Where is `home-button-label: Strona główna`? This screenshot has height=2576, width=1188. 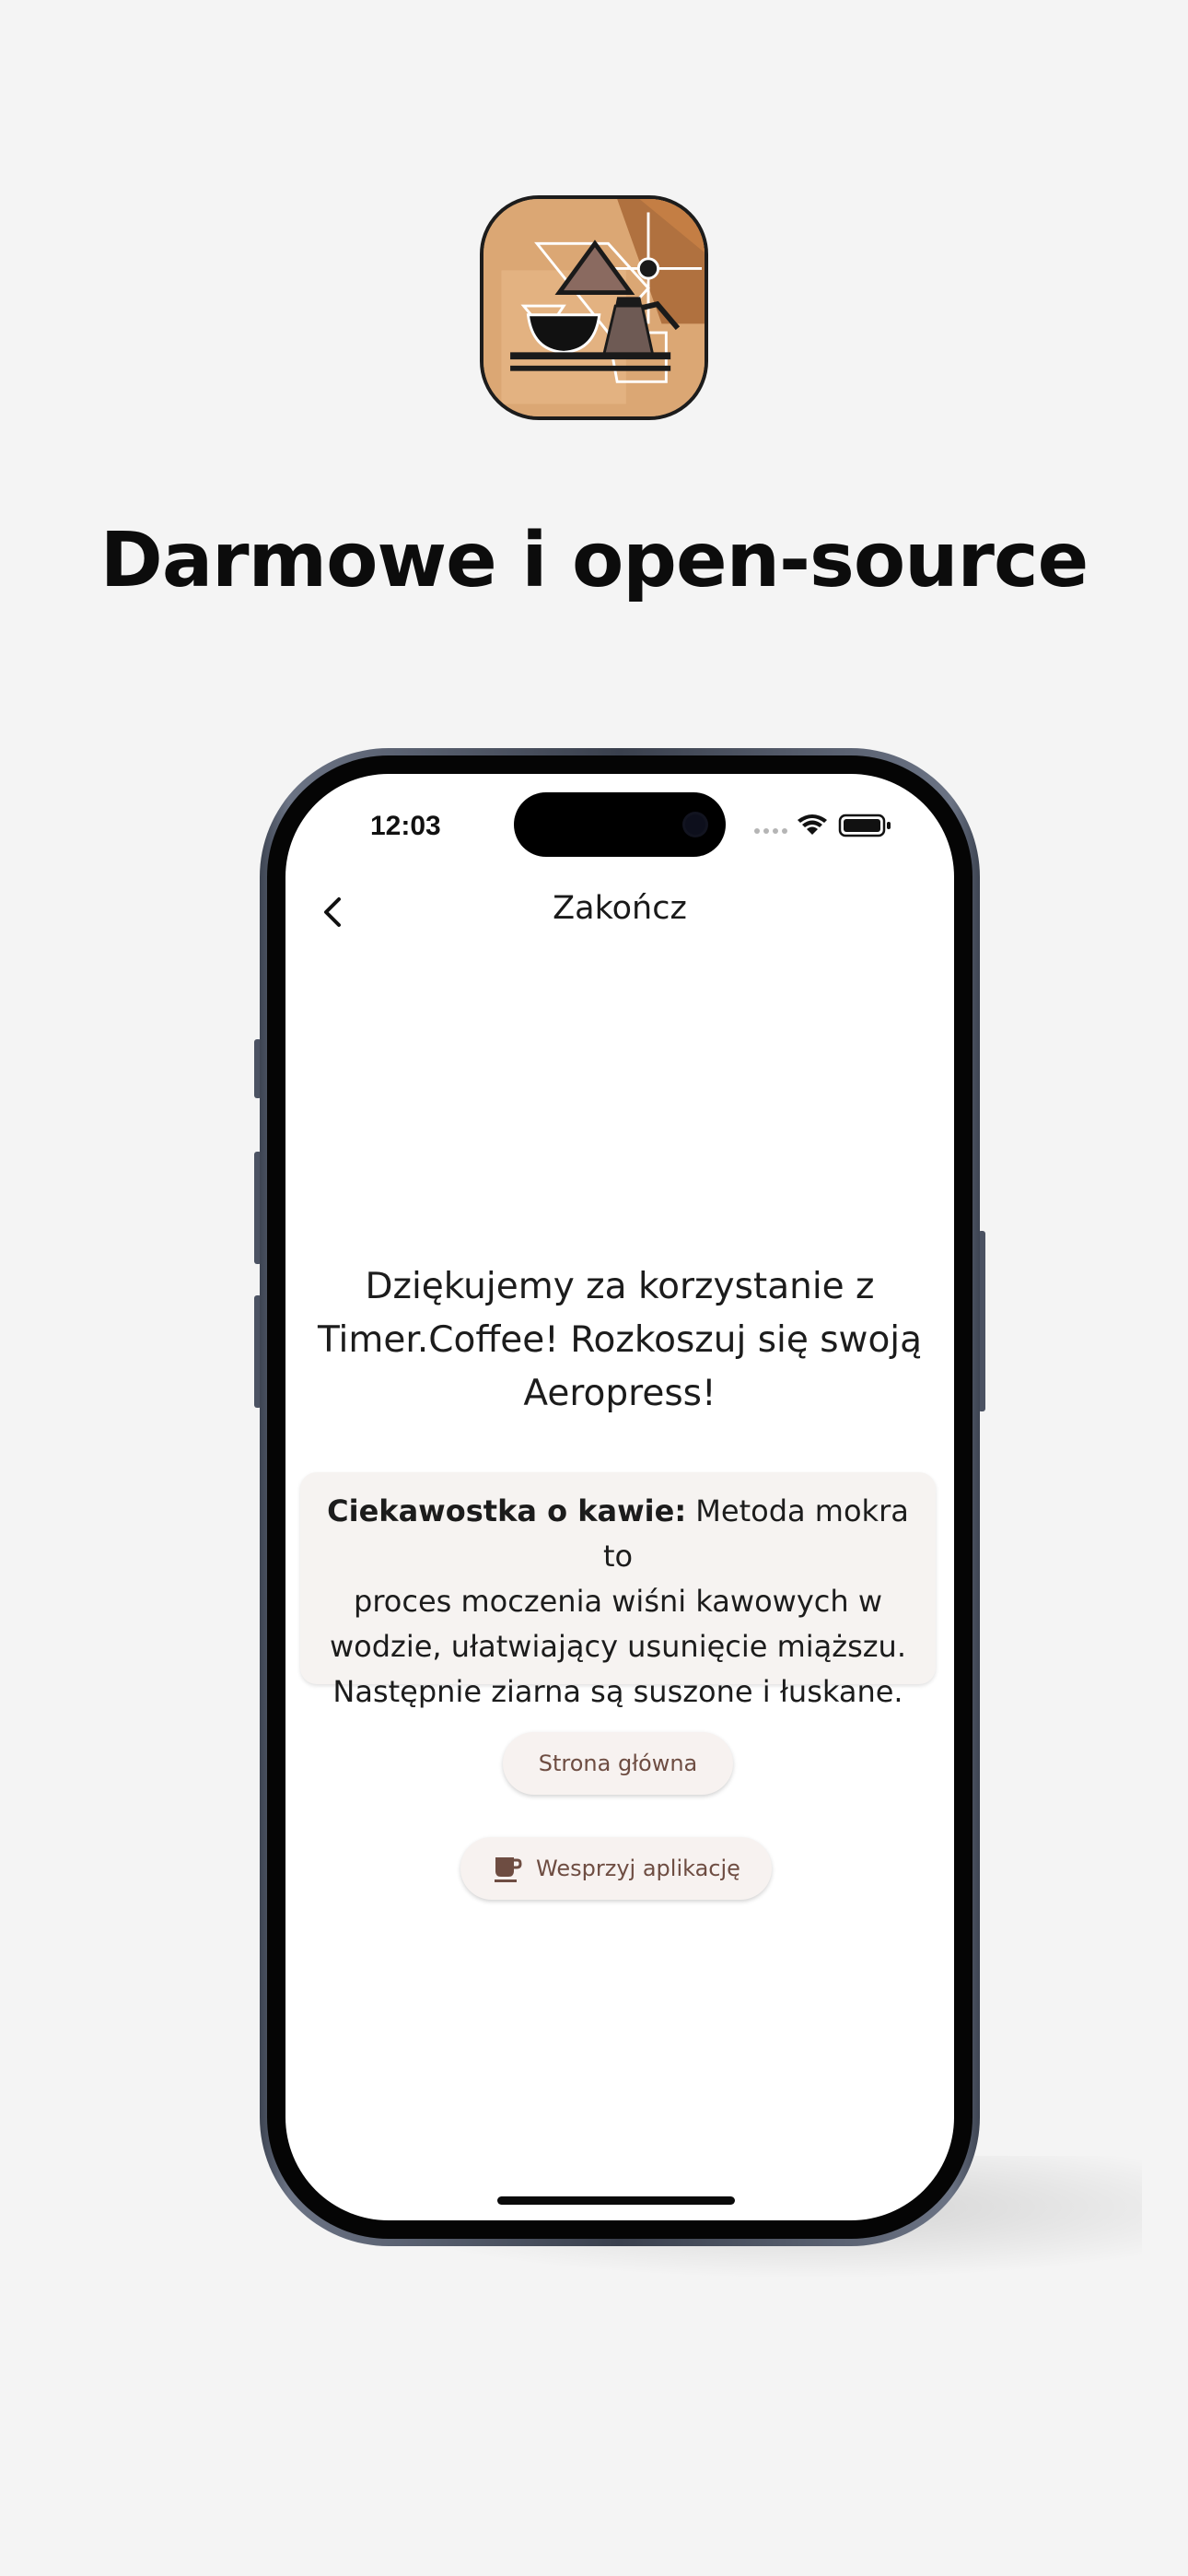 home-button-label: Strona główna is located at coordinates (618, 1763).